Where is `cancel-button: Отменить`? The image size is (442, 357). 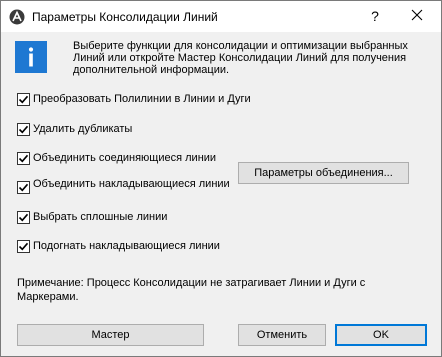
cancel-button: Отменить is located at coordinates (282, 335).